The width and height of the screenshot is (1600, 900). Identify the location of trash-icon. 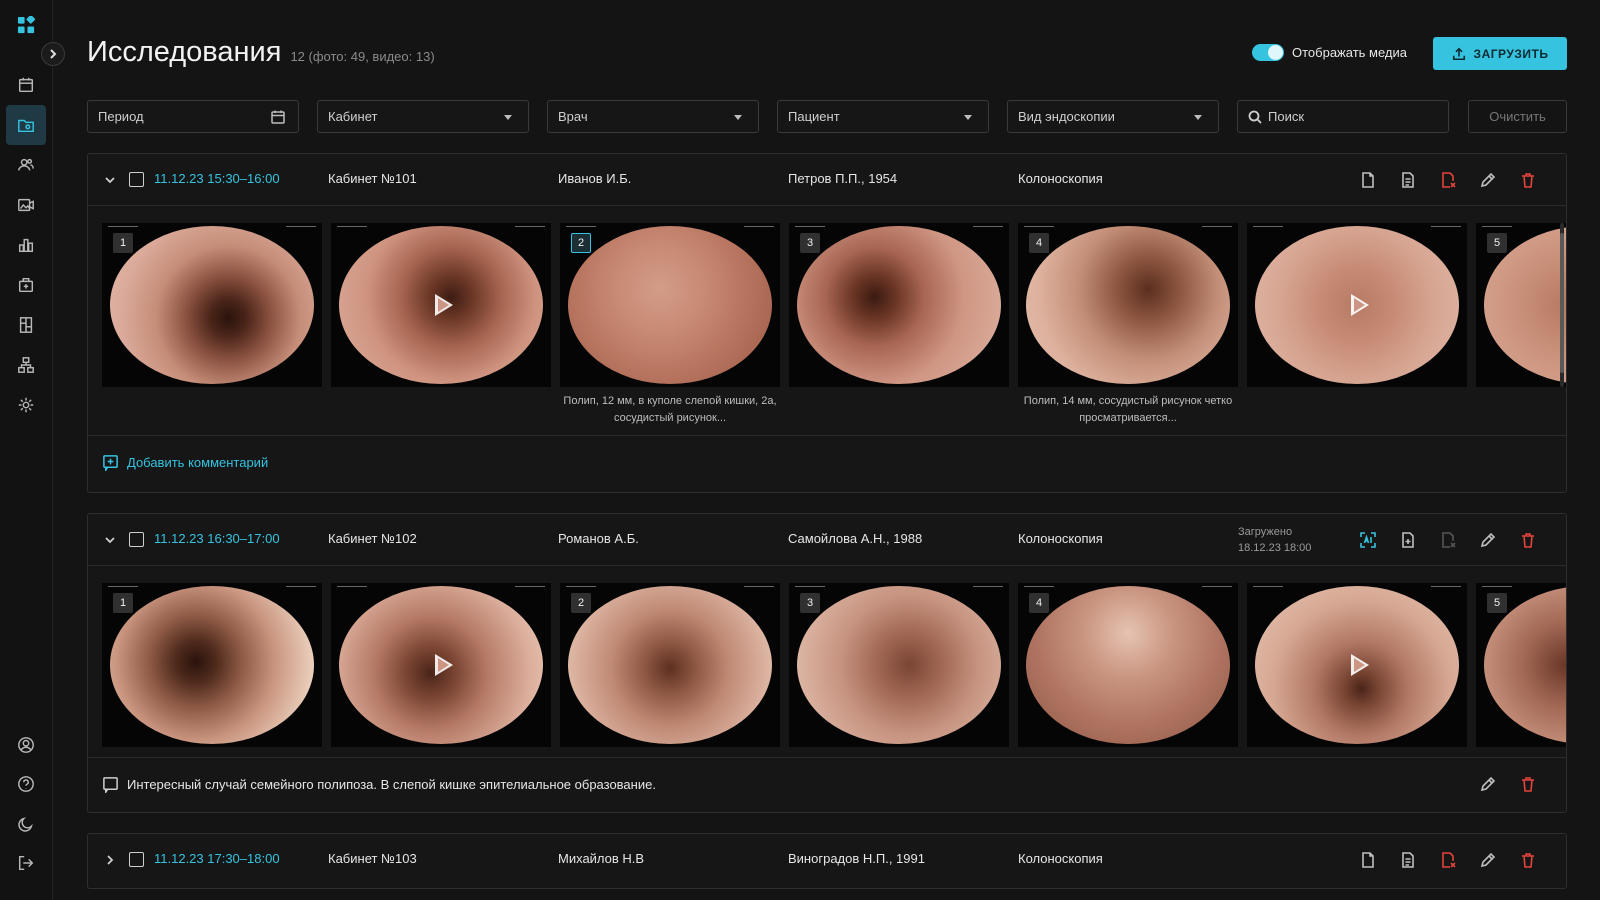
(1528, 860).